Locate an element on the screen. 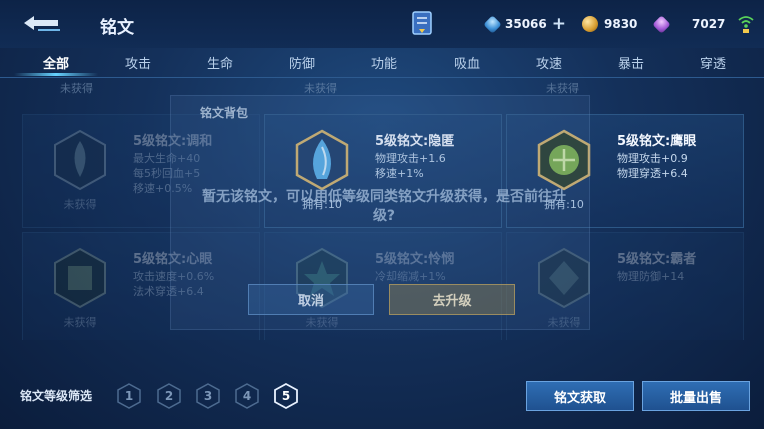 The width and height of the screenshot is (764, 429). top-bar: 铭文 35066 + 9830 7027 is located at coordinates (382, 24).